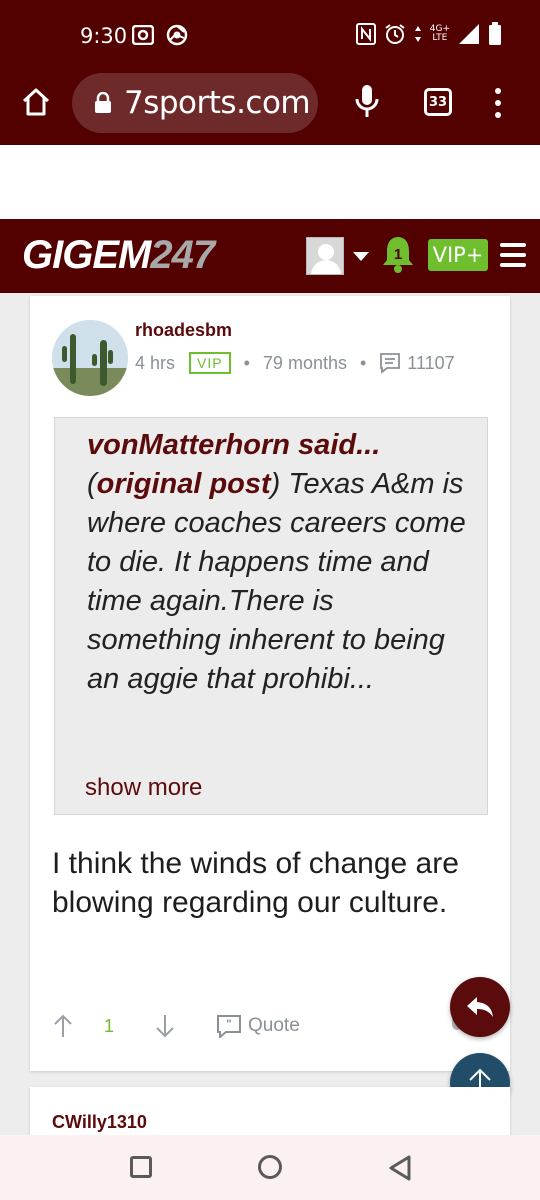 This screenshot has width=540, height=1200. I want to click on quote-button: " Quote, so click(258, 1026).